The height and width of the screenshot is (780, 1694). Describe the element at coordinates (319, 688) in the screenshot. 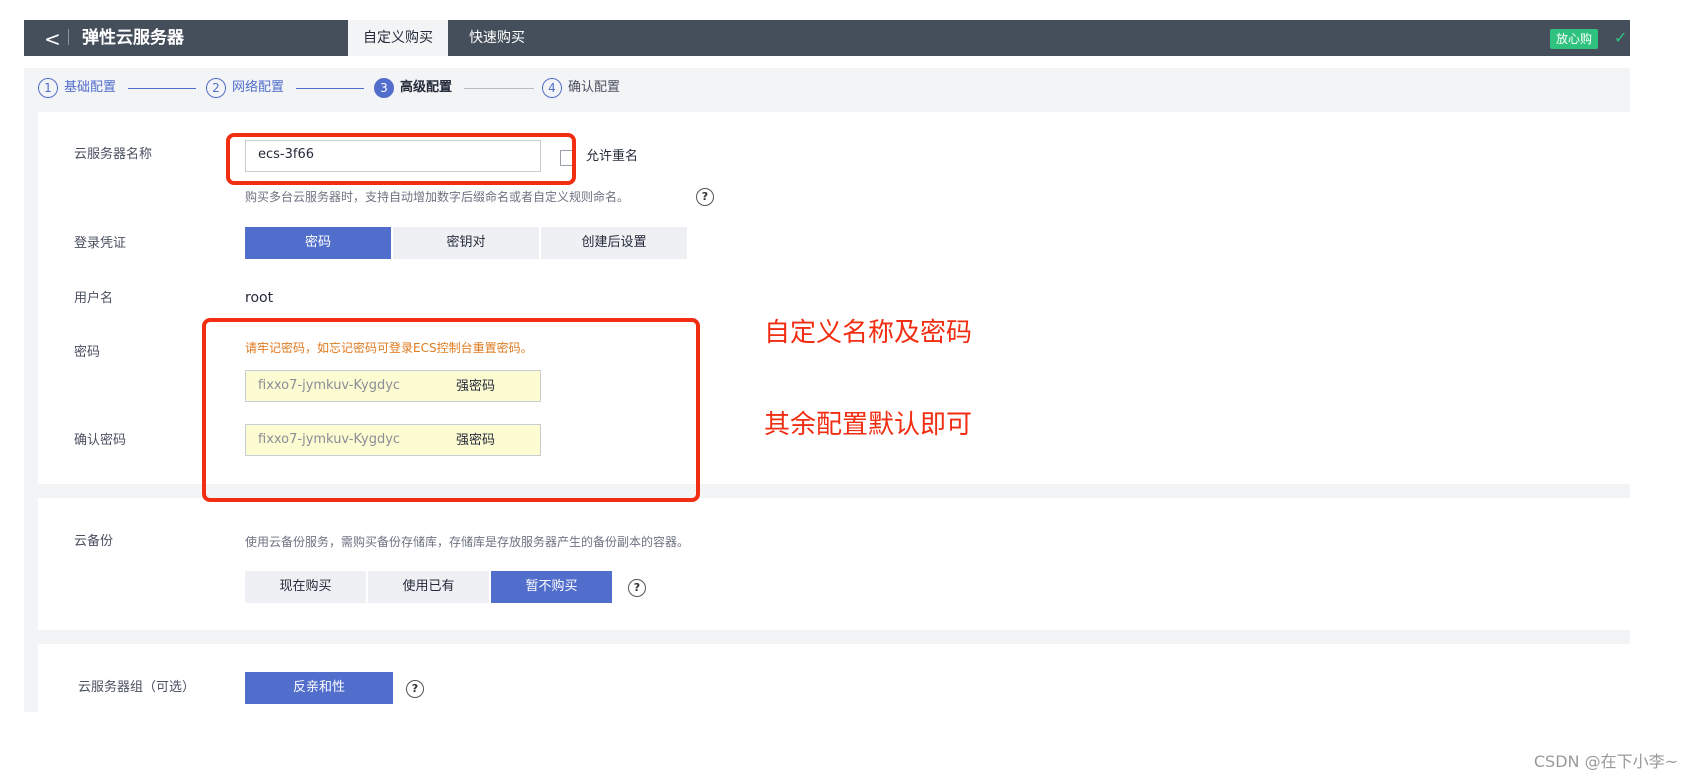

I see `group-option-anti-affinity: 反亲和性` at that location.